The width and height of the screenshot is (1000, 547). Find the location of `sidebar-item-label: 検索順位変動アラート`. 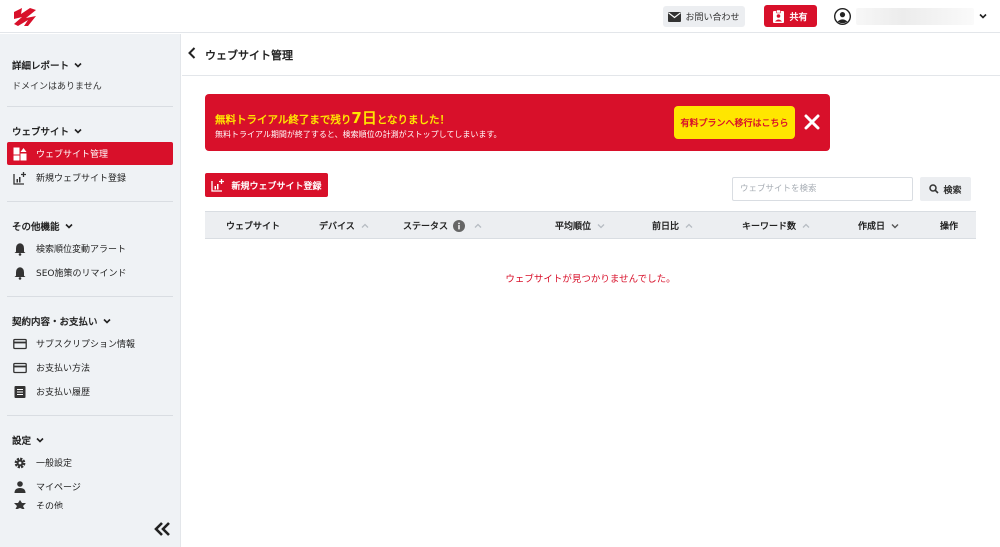

sidebar-item-label: 検索順位変動アラート is located at coordinates (81, 250).